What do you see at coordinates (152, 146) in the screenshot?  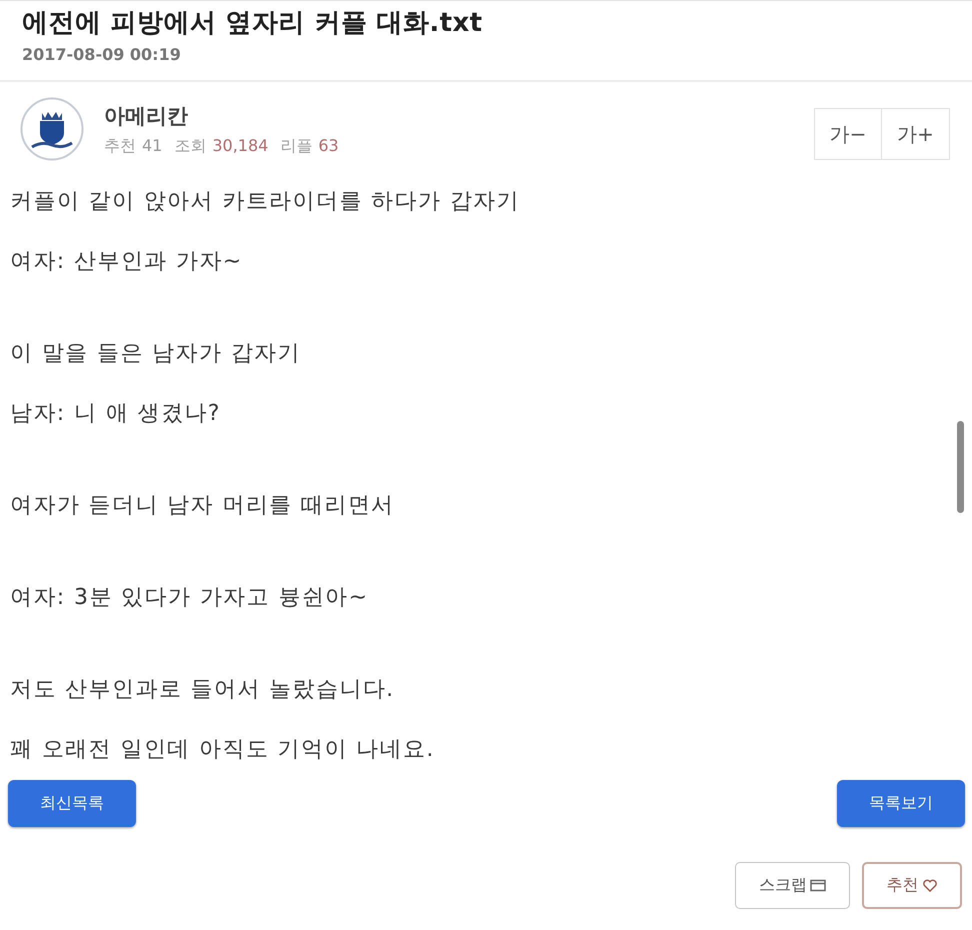 I see `stat-value: 41` at bounding box center [152, 146].